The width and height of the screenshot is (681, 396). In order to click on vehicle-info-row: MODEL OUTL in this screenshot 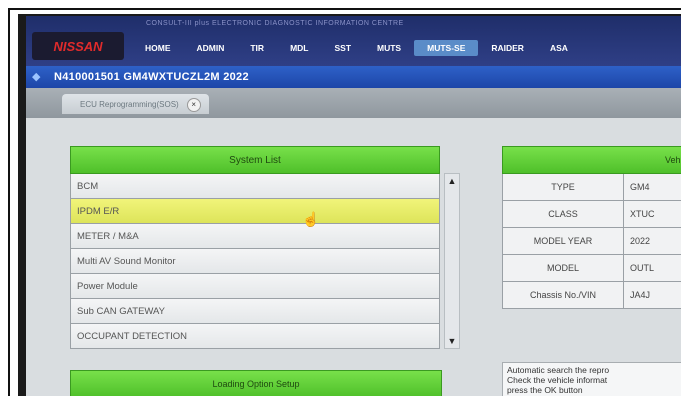, I will do `click(591, 268)`.